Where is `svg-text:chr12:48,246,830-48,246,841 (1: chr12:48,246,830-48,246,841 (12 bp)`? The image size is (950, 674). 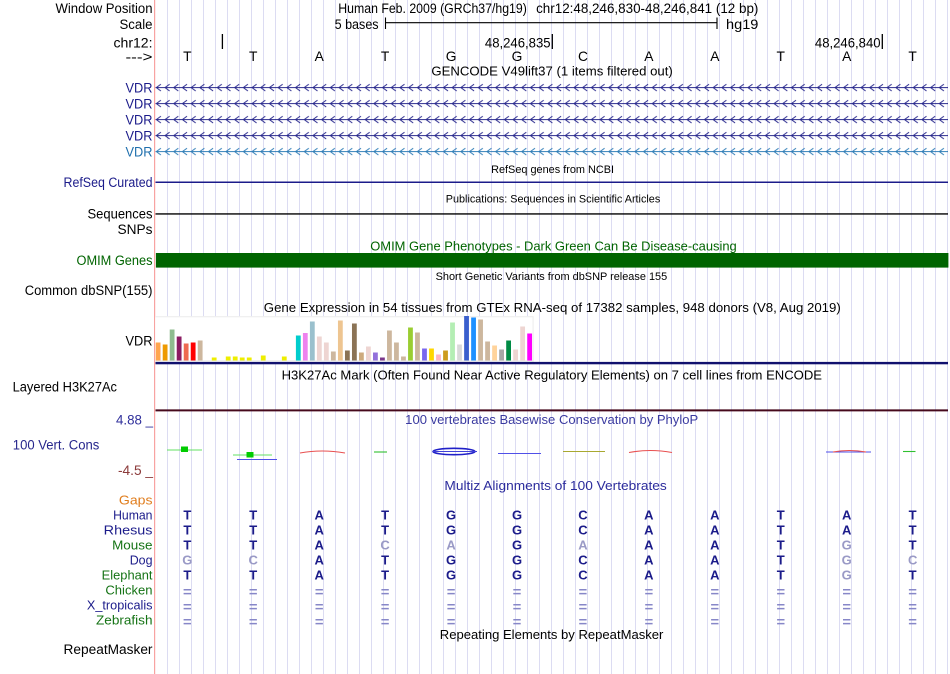
svg-text:chr12:48,246,830-48,246,841 (1: chr12:48,246,830-48,246,841 (12 bp) is located at coordinates (647, 8).